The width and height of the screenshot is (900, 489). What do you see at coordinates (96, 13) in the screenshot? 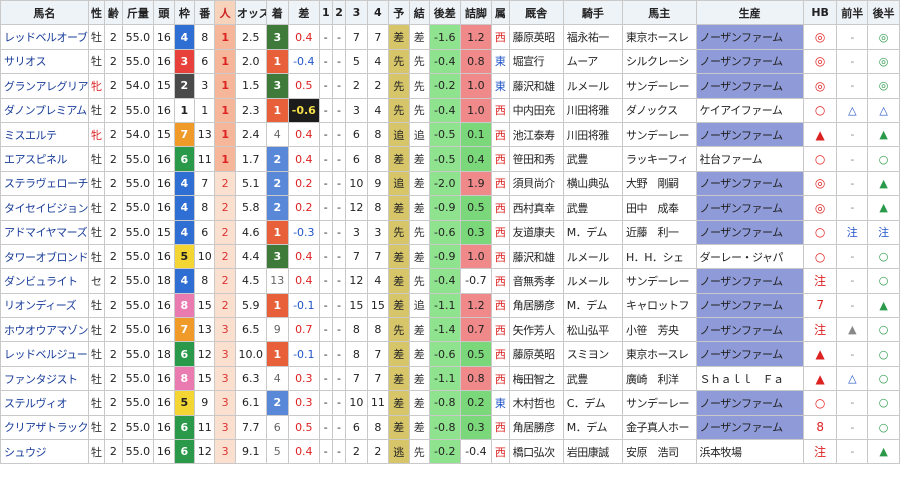
I see `header-sex: 性` at bounding box center [96, 13].